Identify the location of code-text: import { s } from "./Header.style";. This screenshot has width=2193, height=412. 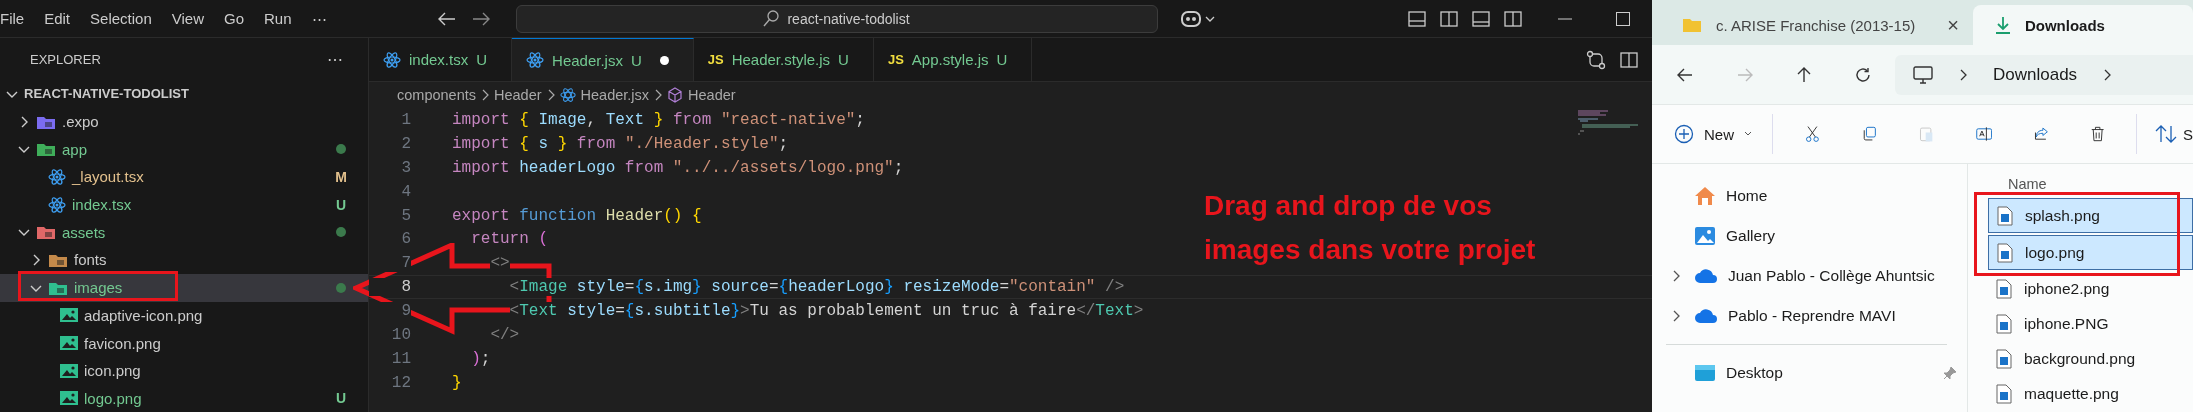
(620, 143).